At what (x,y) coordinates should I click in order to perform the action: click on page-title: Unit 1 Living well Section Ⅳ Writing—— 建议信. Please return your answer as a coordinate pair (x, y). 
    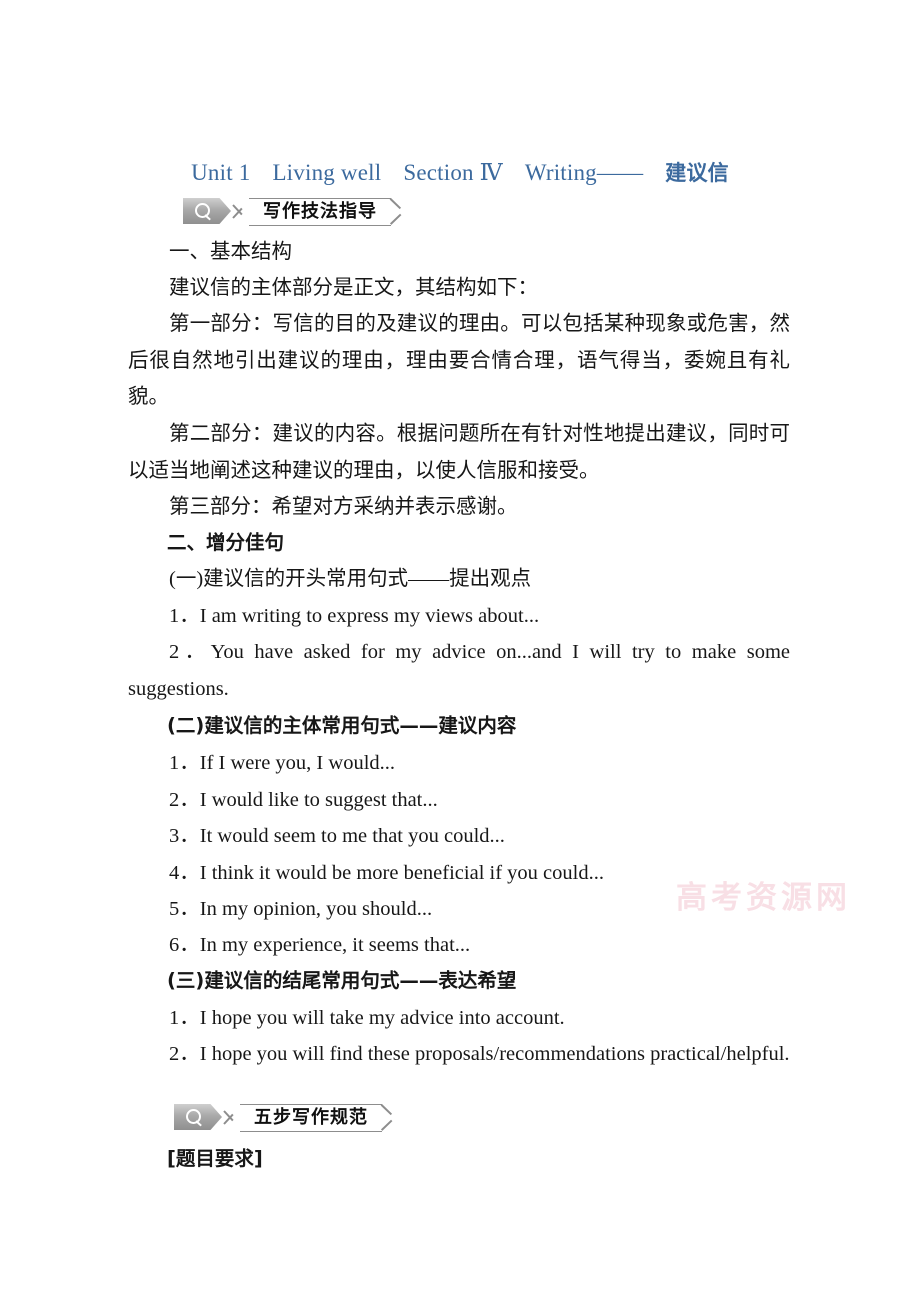
    Looking at the image, I should click on (460, 173).